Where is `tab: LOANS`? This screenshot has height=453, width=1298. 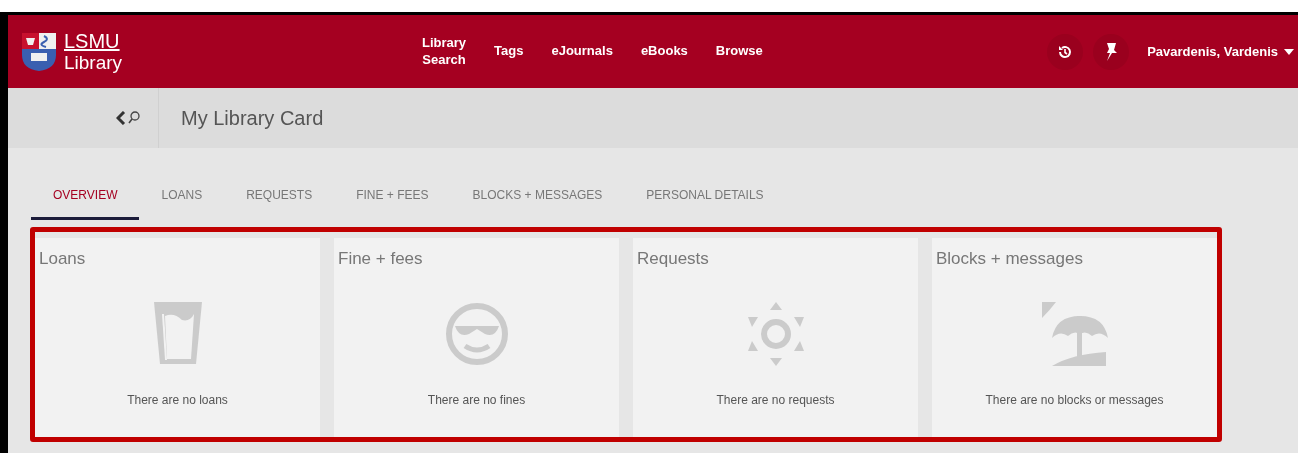
tab: LOANS is located at coordinates (182, 199).